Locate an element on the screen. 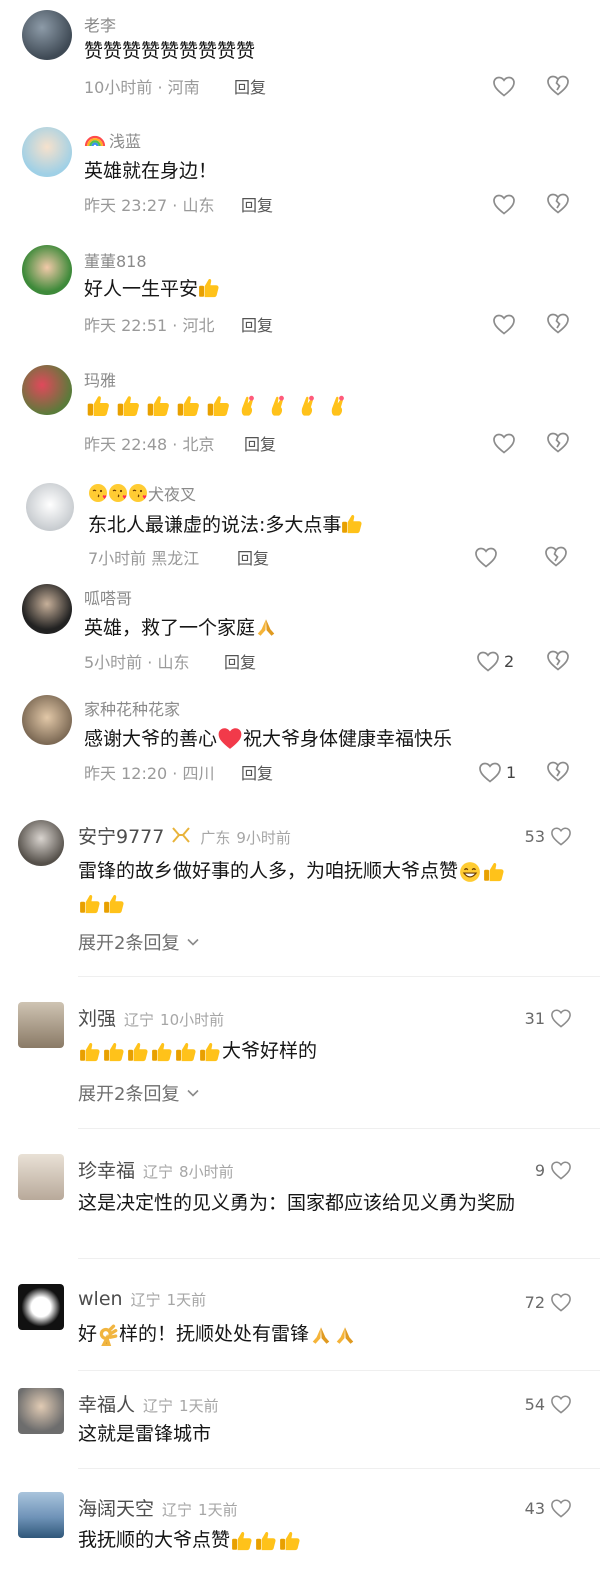  comment-item: wlen 辽宁 1天前 72 好样的！抚顺处处有雷锋 is located at coordinates (300, 1329).